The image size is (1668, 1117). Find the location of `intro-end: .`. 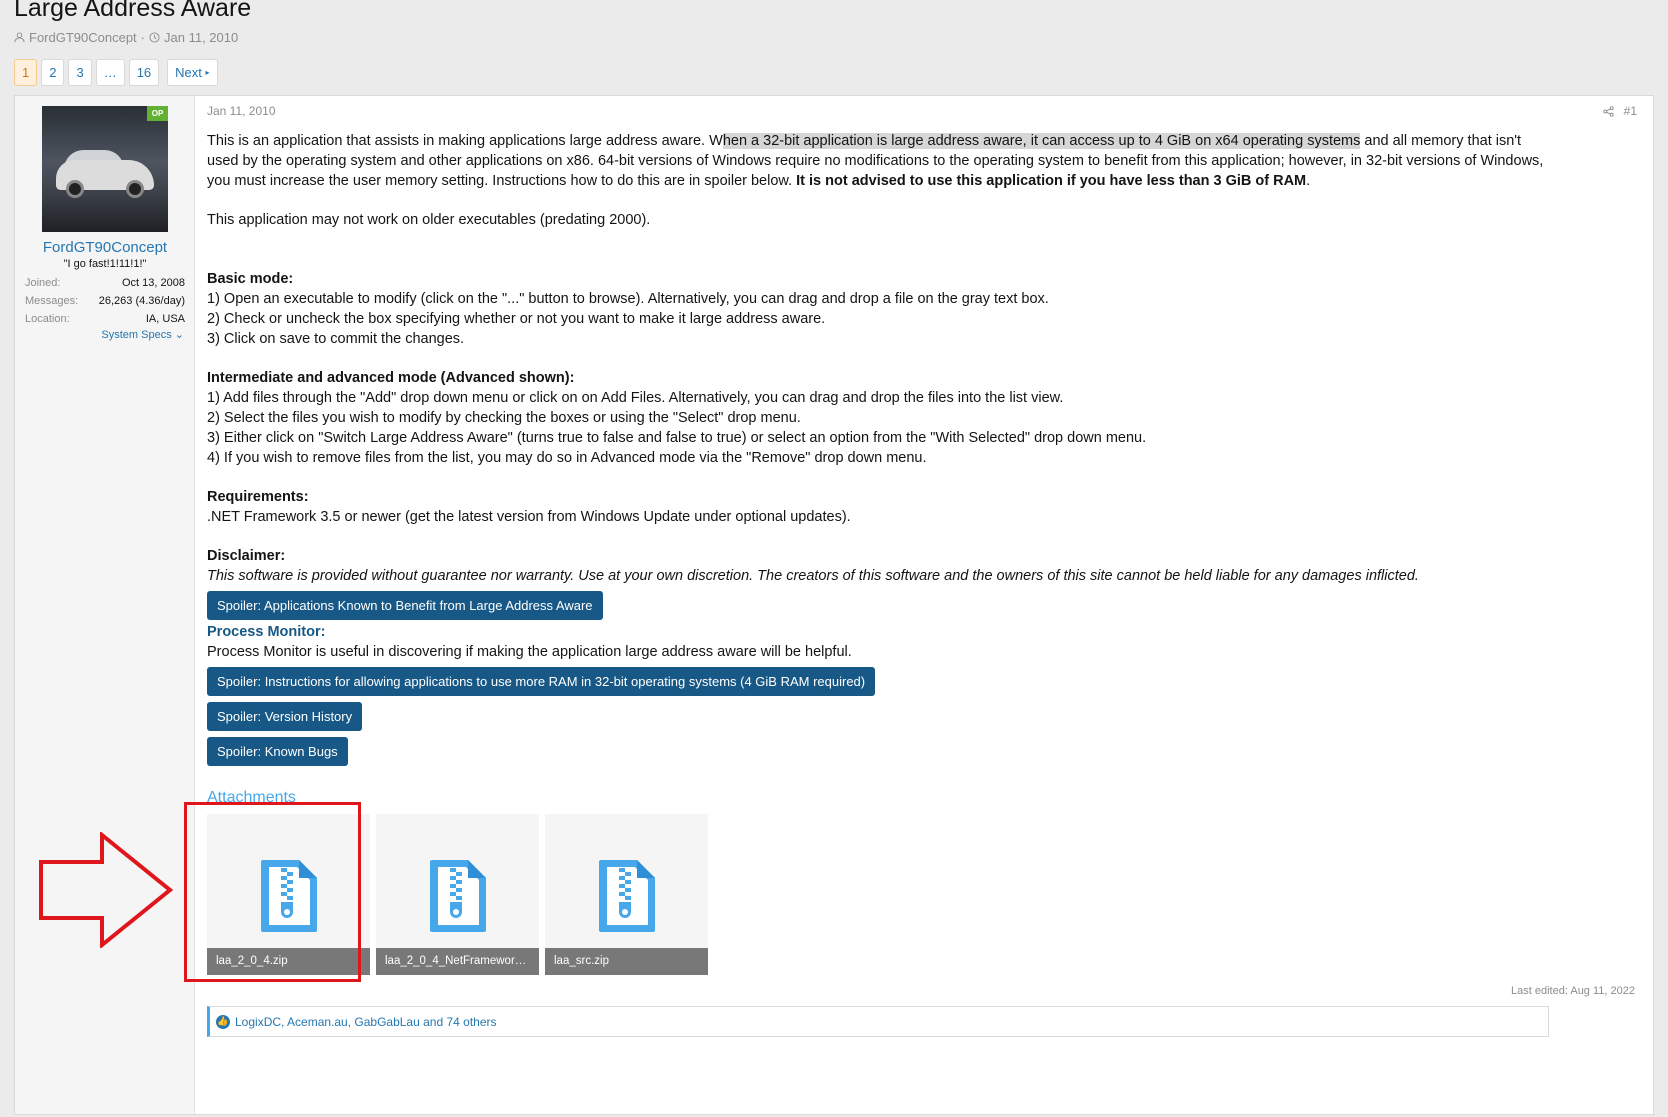

intro-end: . is located at coordinates (1308, 181).